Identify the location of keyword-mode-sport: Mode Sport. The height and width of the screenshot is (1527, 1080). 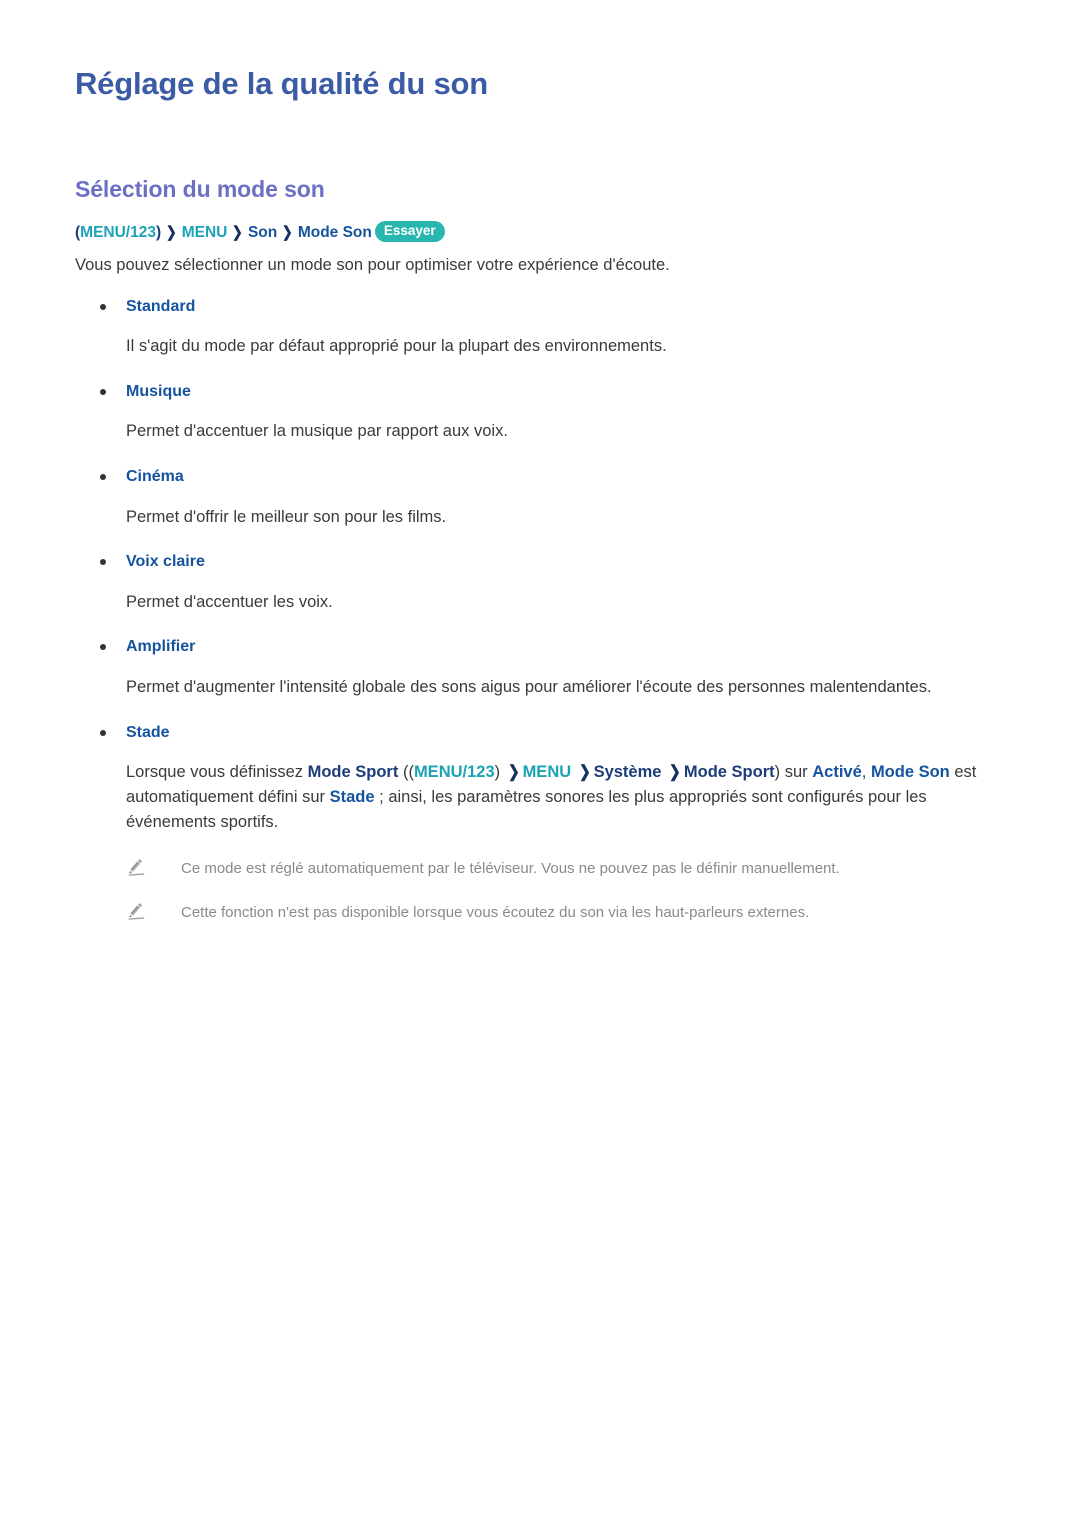
(353, 772).